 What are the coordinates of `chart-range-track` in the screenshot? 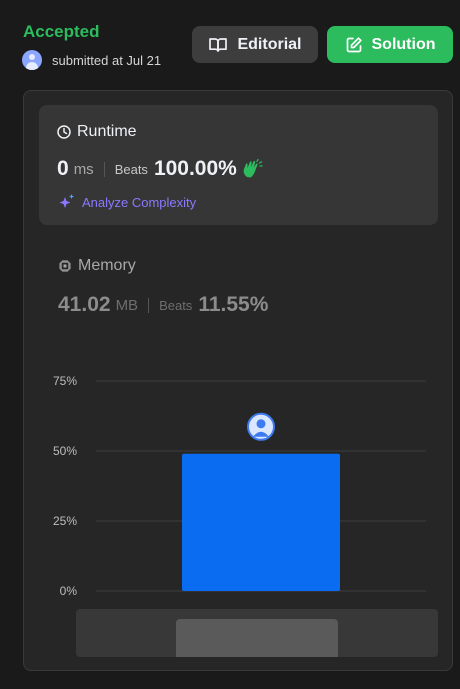 It's located at (257, 633).